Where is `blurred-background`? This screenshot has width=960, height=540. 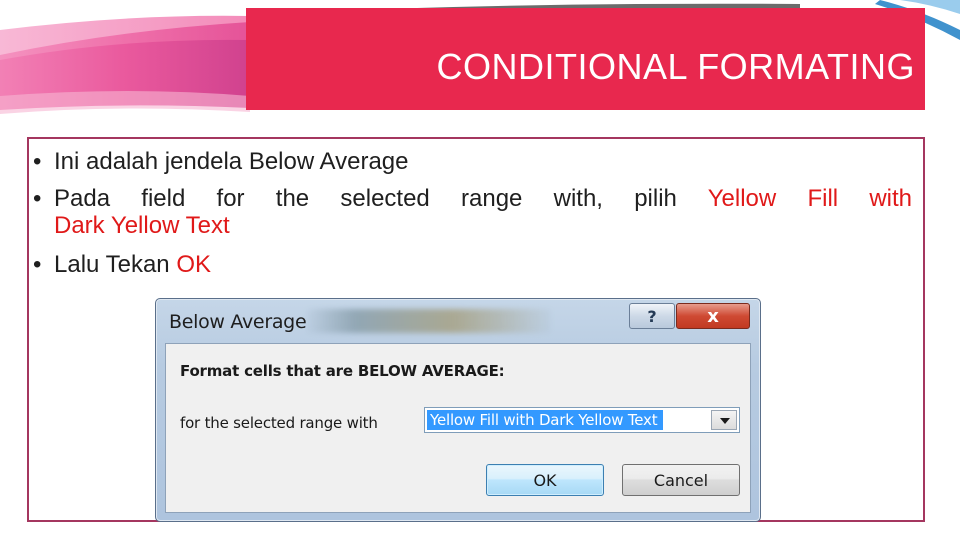
blurred-background is located at coordinates (428, 321).